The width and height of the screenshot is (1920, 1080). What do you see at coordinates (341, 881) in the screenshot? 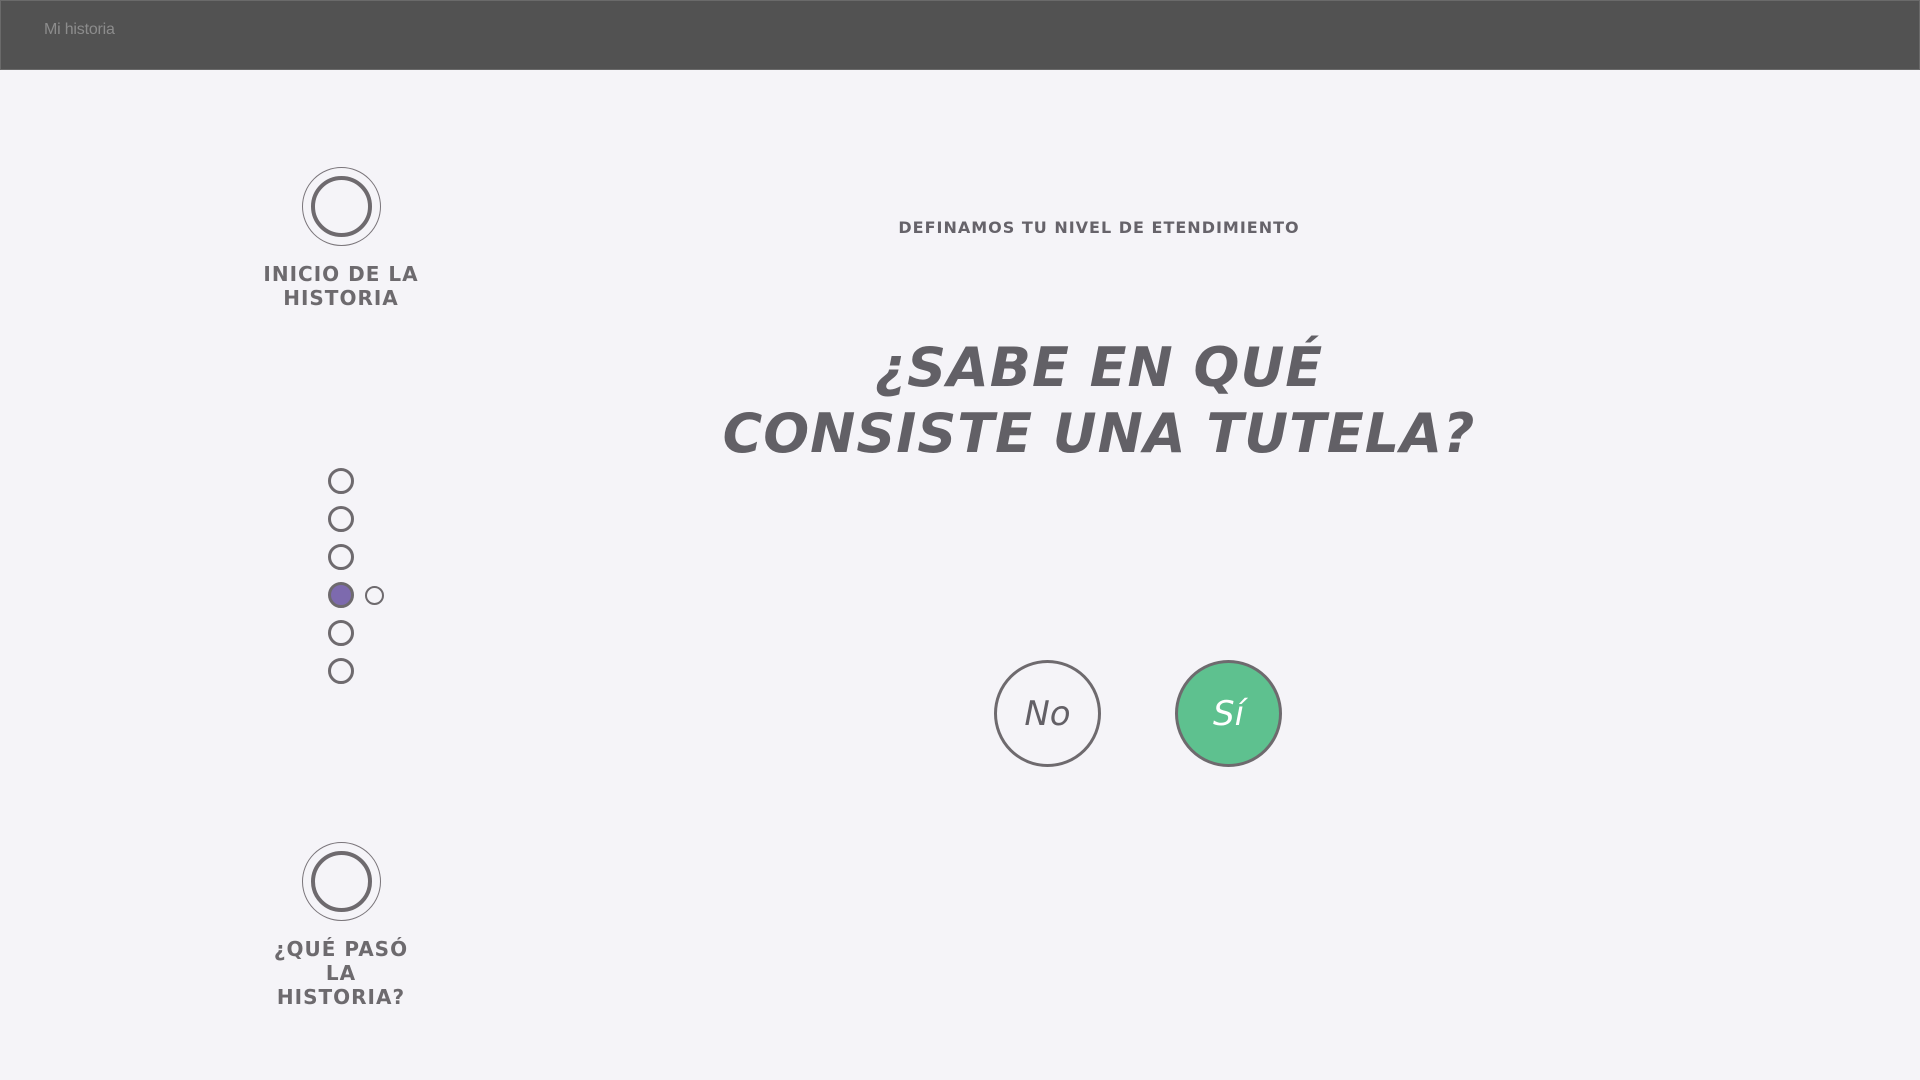
I see `milestone-end-ring-icon` at bounding box center [341, 881].